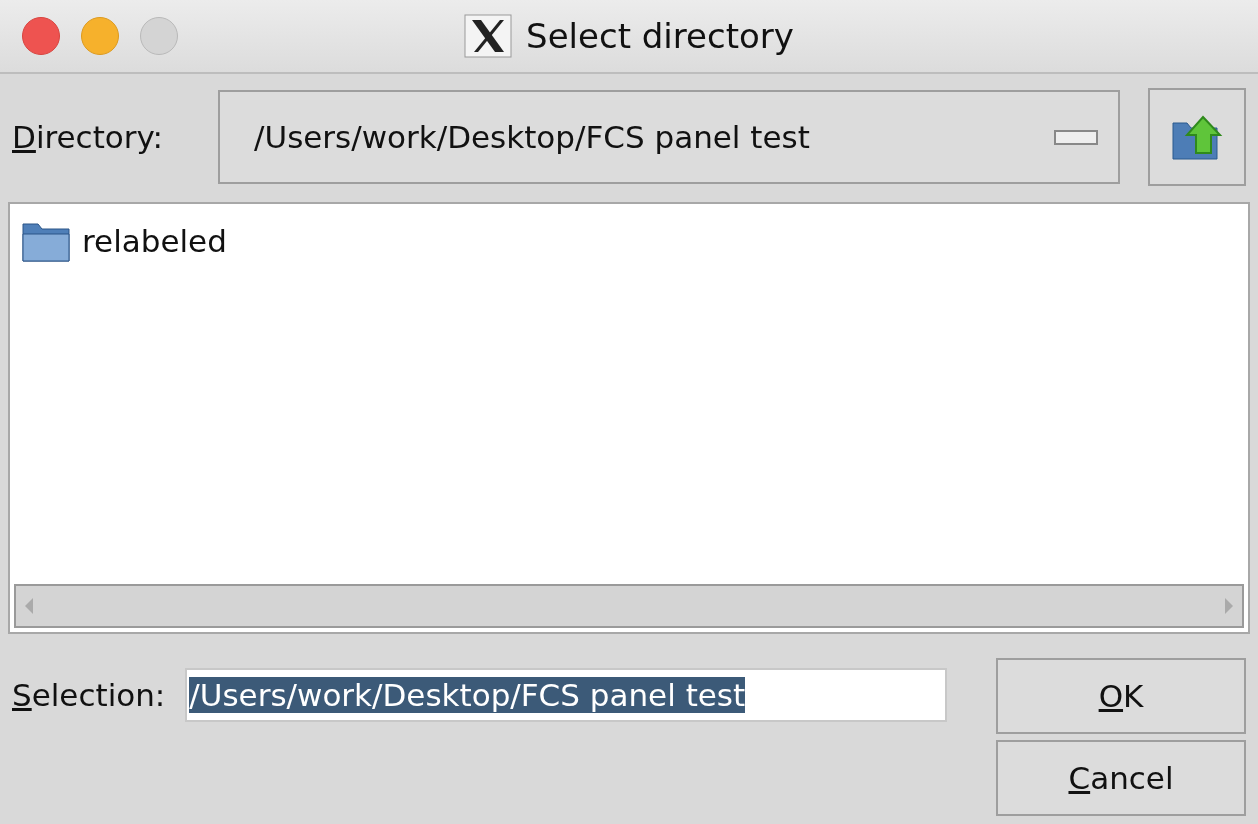 This screenshot has height=824, width=1258. I want to click on selection-label: Selection:, so click(89, 695).